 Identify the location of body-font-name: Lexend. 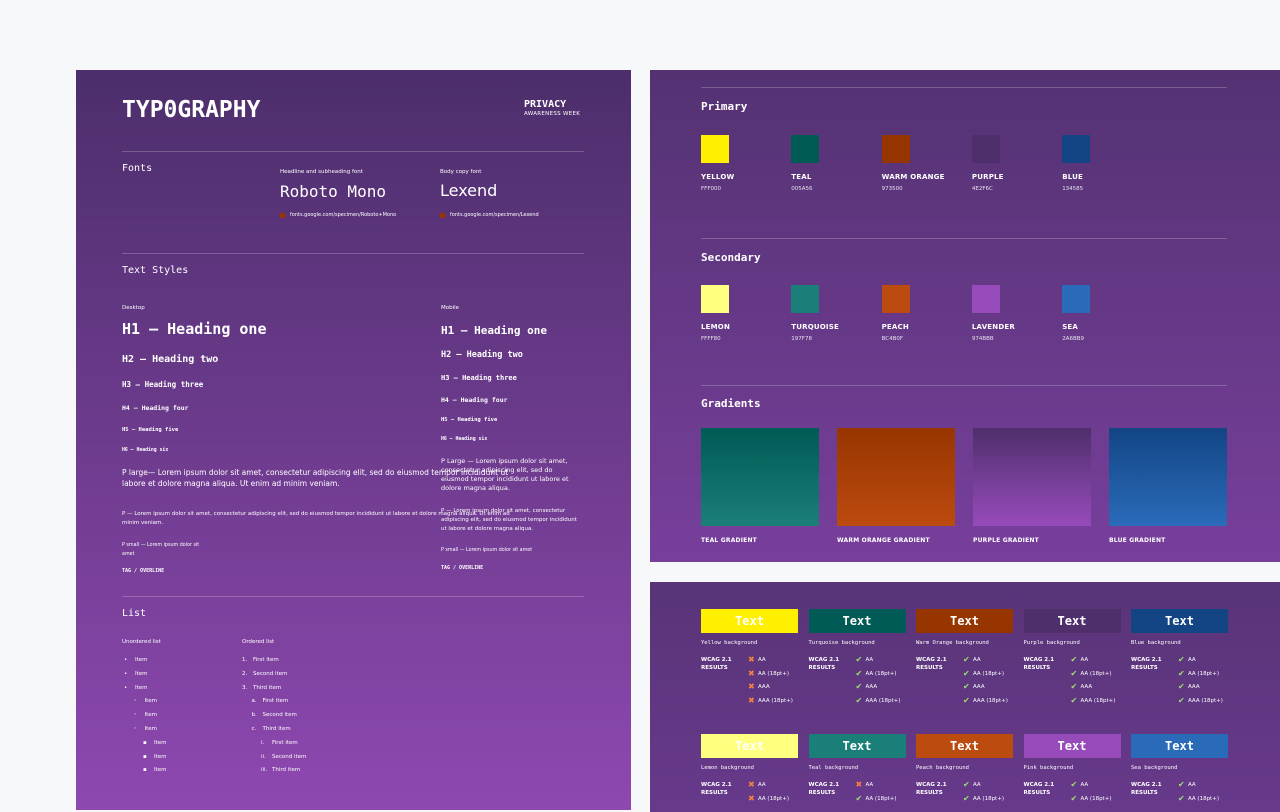
(469, 190).